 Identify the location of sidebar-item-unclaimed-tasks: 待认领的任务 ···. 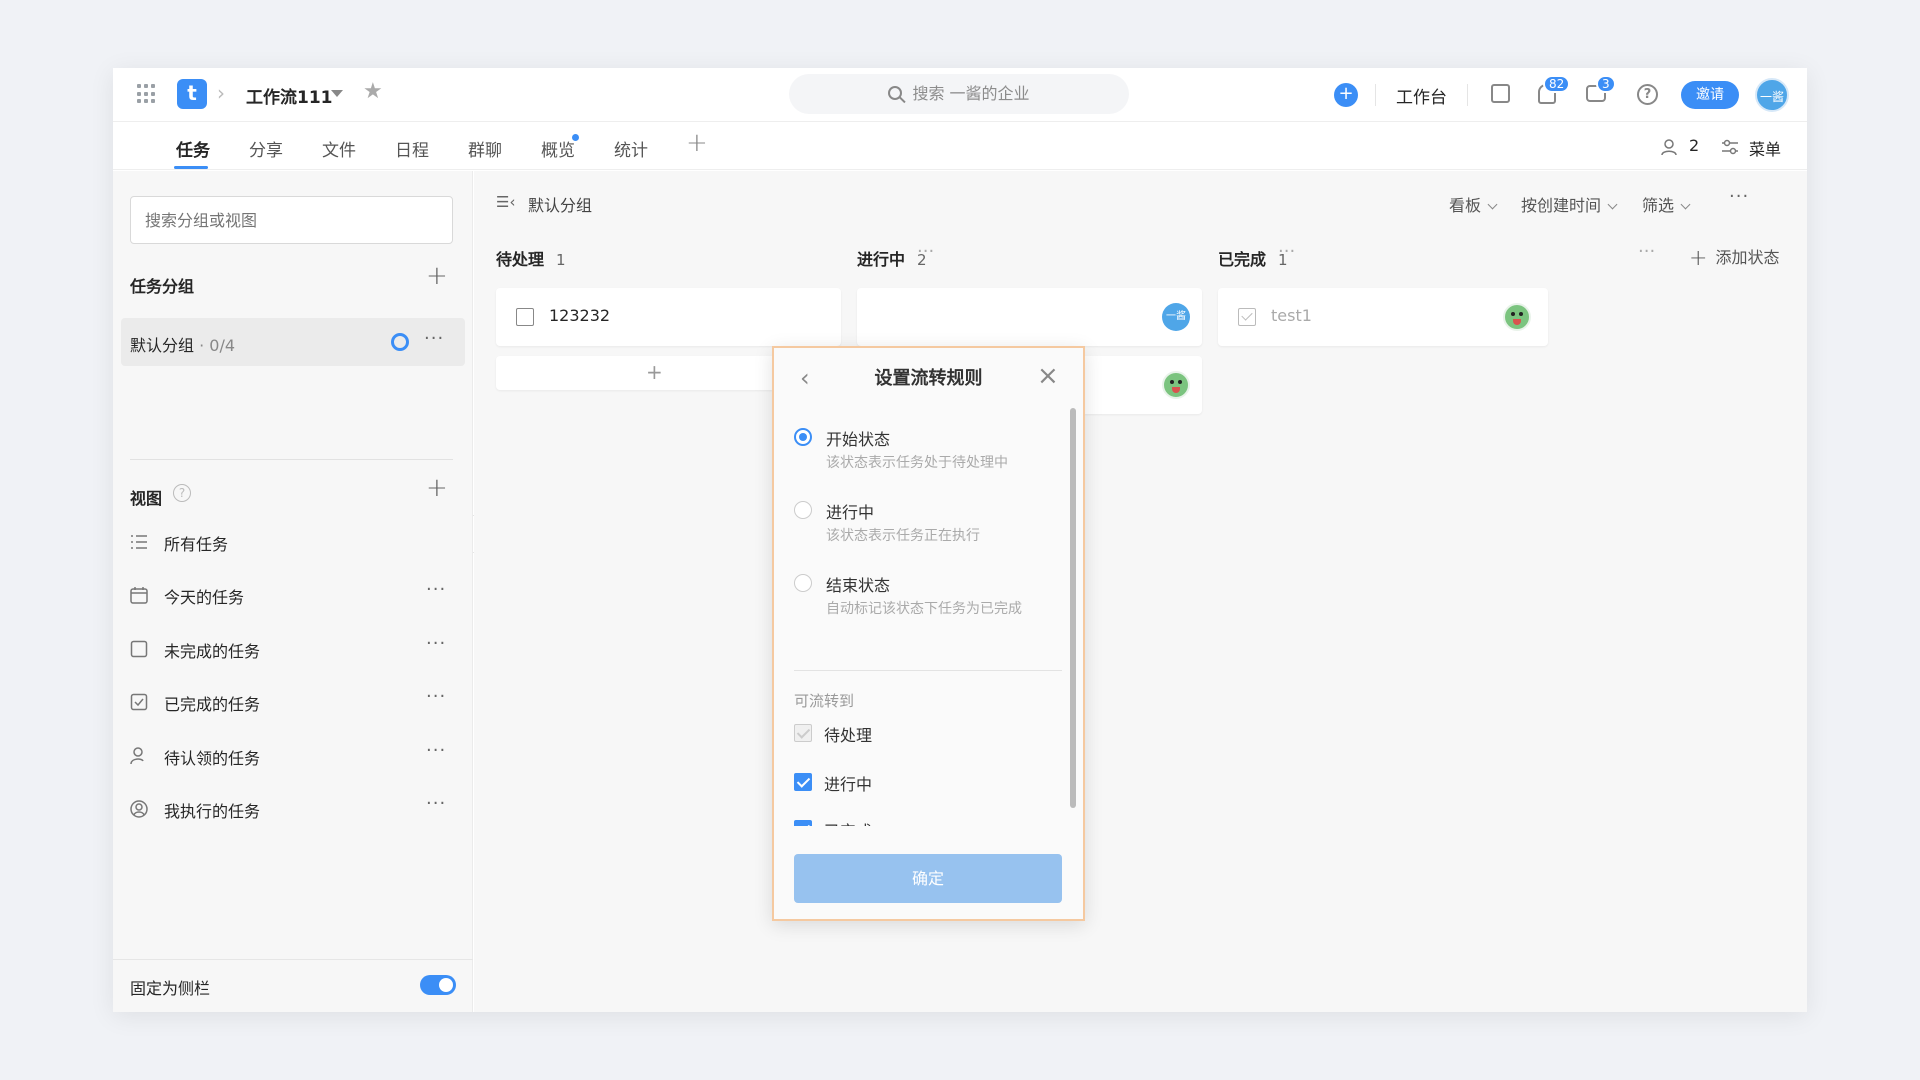
(295, 756).